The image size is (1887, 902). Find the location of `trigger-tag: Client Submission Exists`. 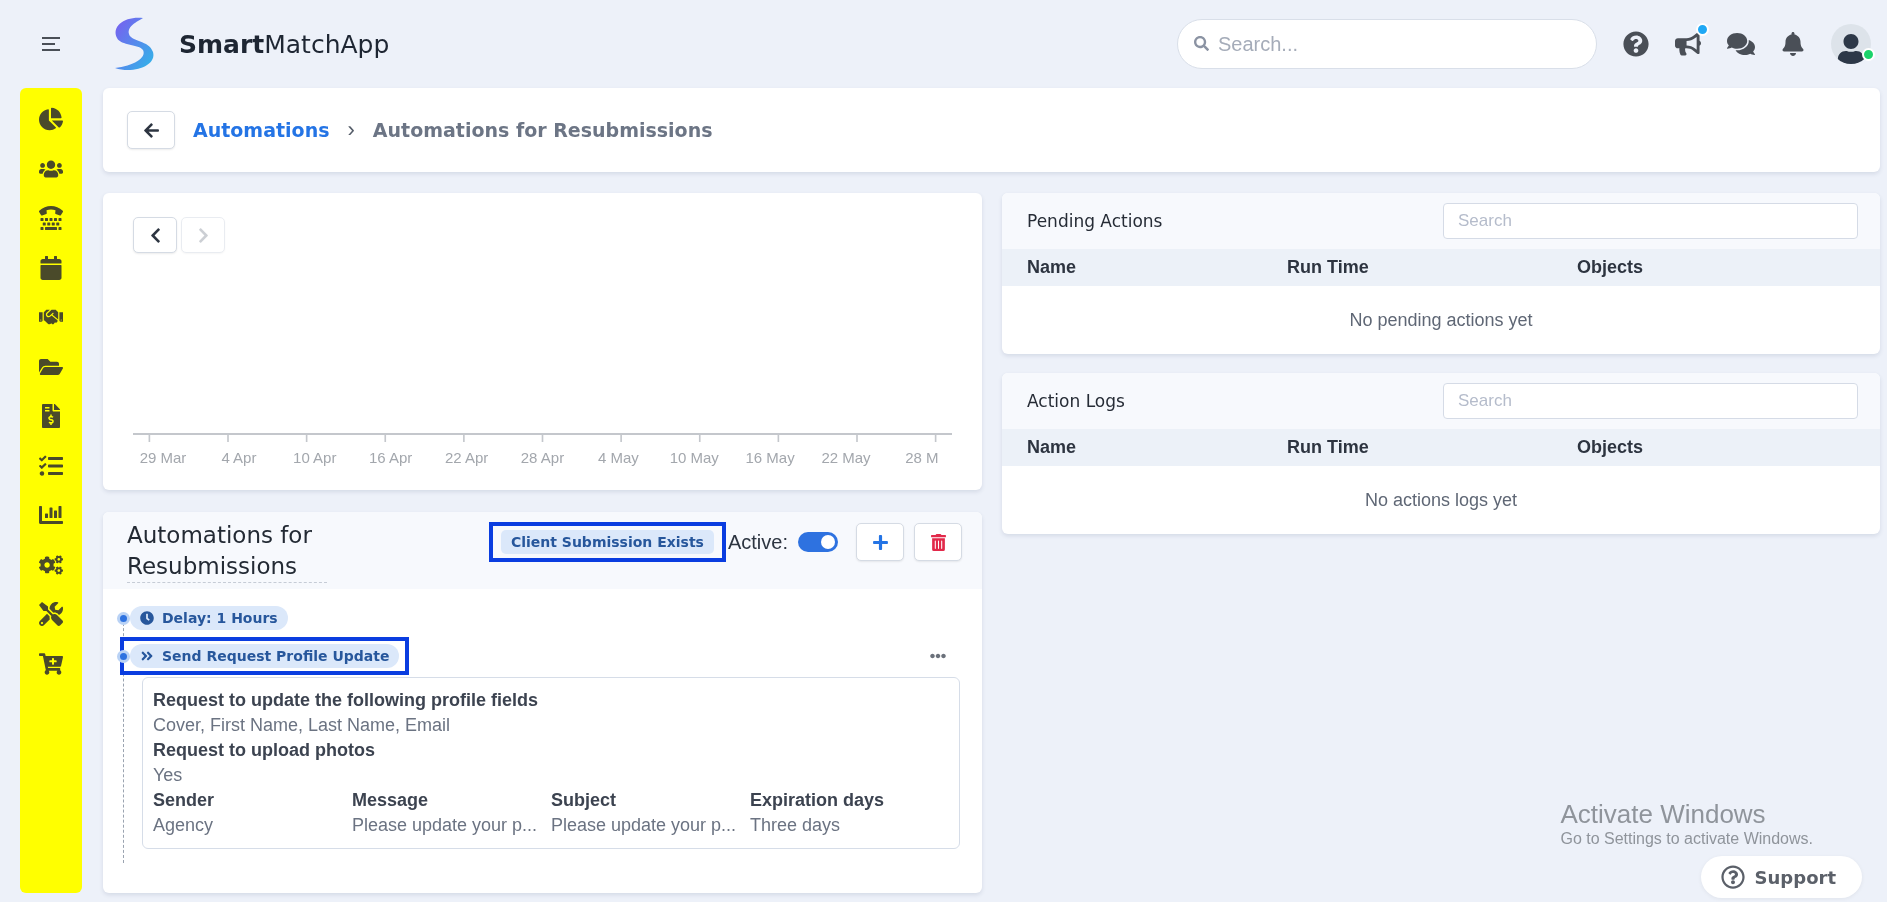

trigger-tag: Client Submission Exists is located at coordinates (607, 542).